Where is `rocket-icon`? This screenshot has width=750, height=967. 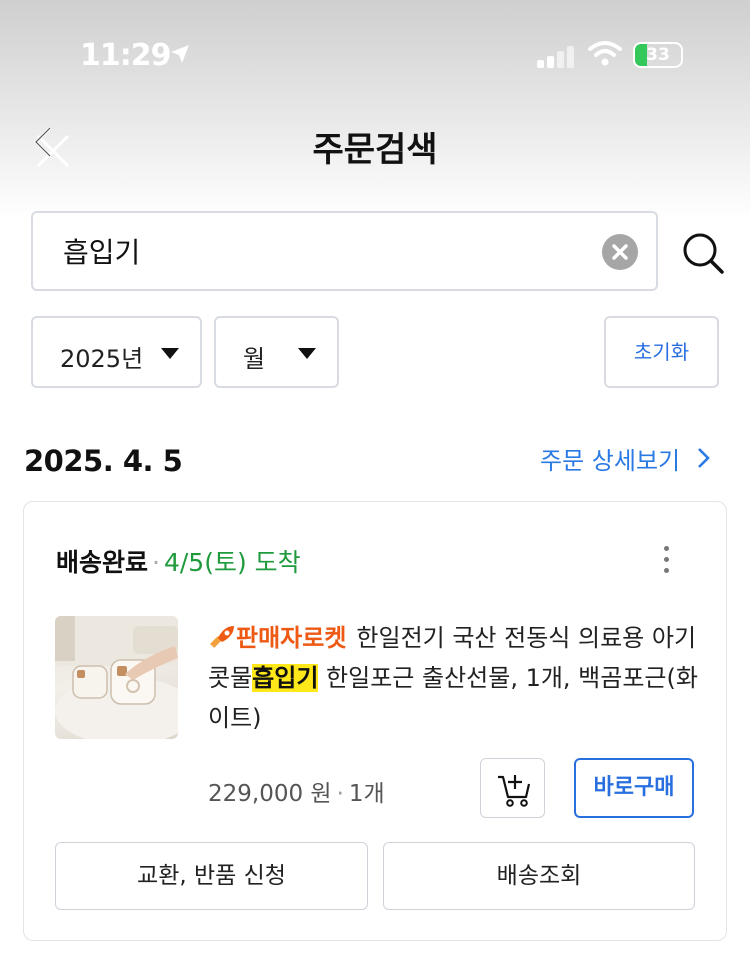 rocket-icon is located at coordinates (222, 637).